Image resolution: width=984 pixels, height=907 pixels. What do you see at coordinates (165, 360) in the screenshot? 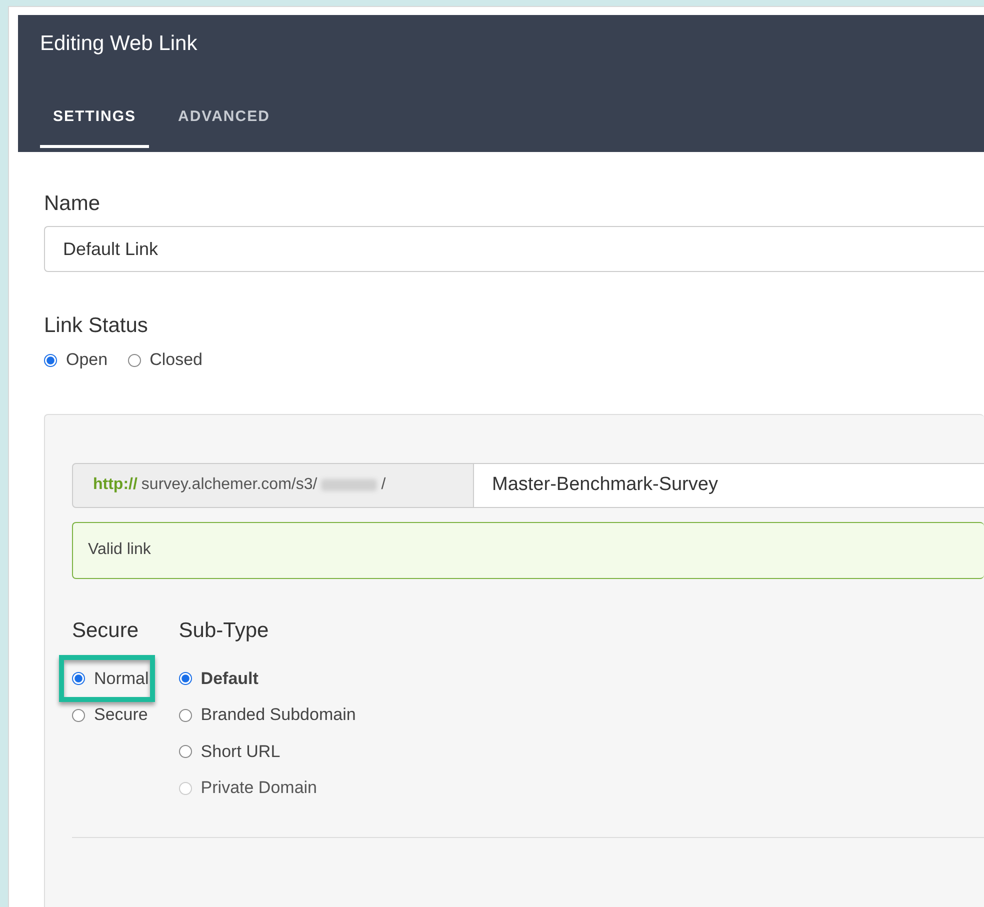
I see `radio-option: Closed` at bounding box center [165, 360].